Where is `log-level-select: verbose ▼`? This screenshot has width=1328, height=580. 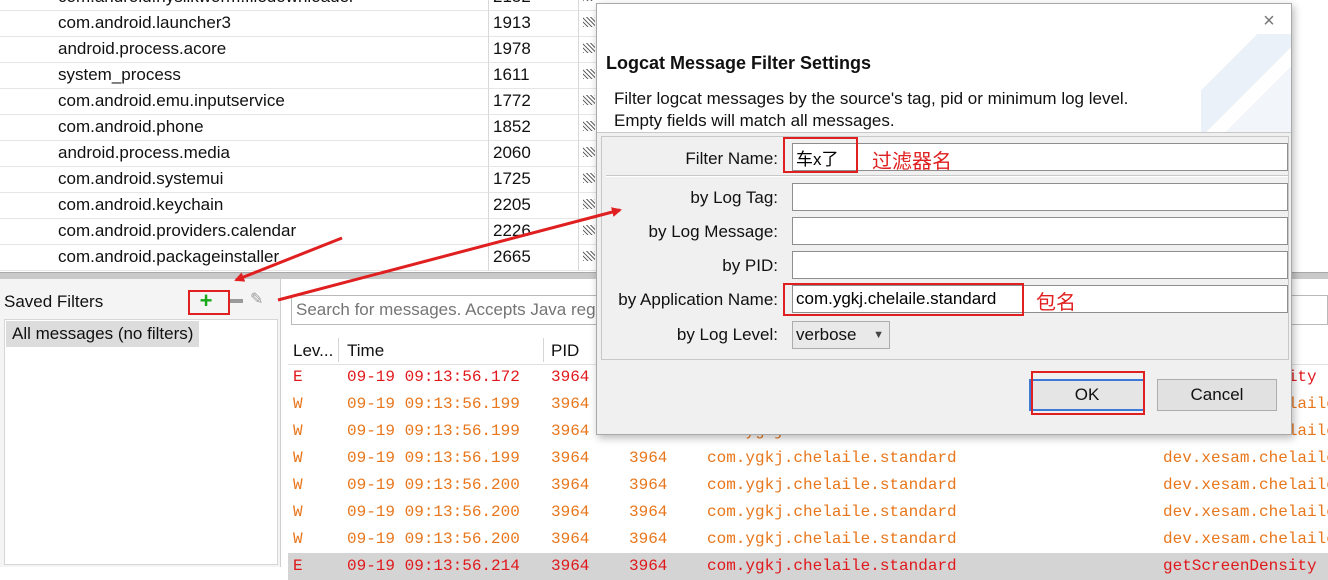
log-level-select: verbose ▼ is located at coordinates (841, 335).